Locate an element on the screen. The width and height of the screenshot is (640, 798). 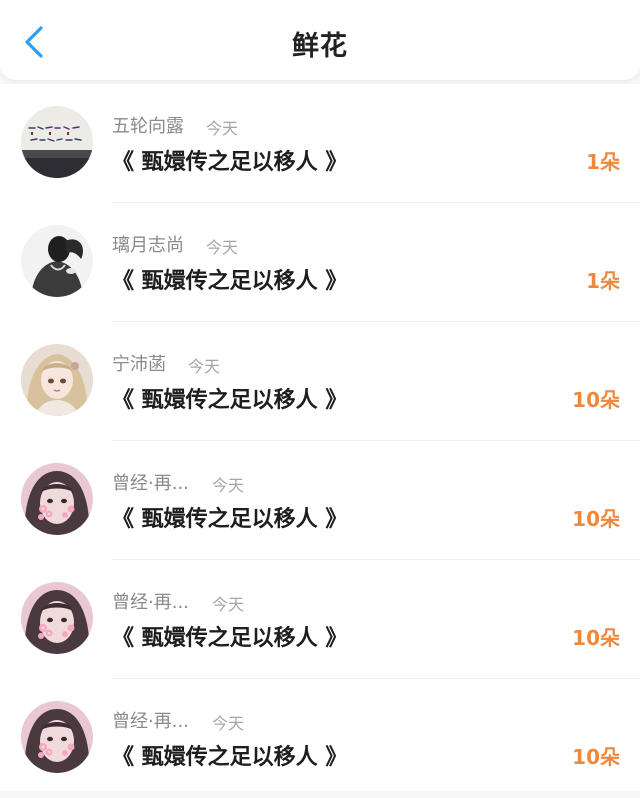
username: 璃月志尚 is located at coordinates (148, 244).